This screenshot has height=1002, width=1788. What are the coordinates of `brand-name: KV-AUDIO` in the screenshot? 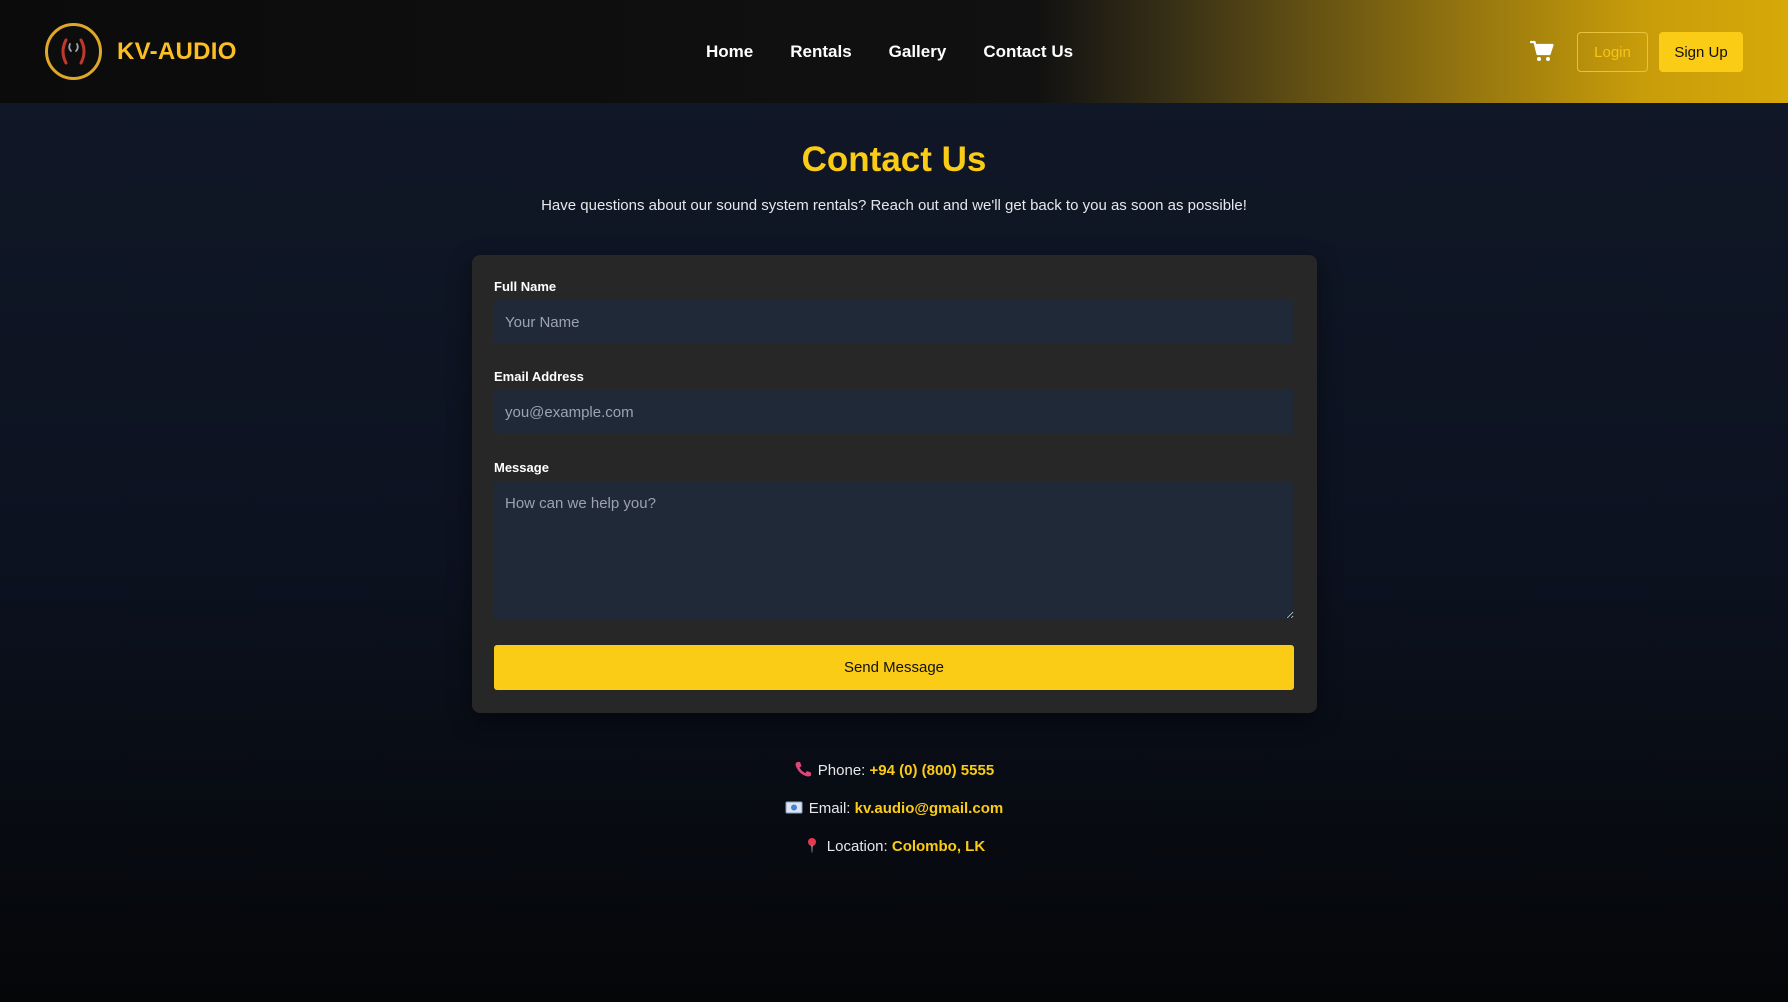 It's located at (177, 52).